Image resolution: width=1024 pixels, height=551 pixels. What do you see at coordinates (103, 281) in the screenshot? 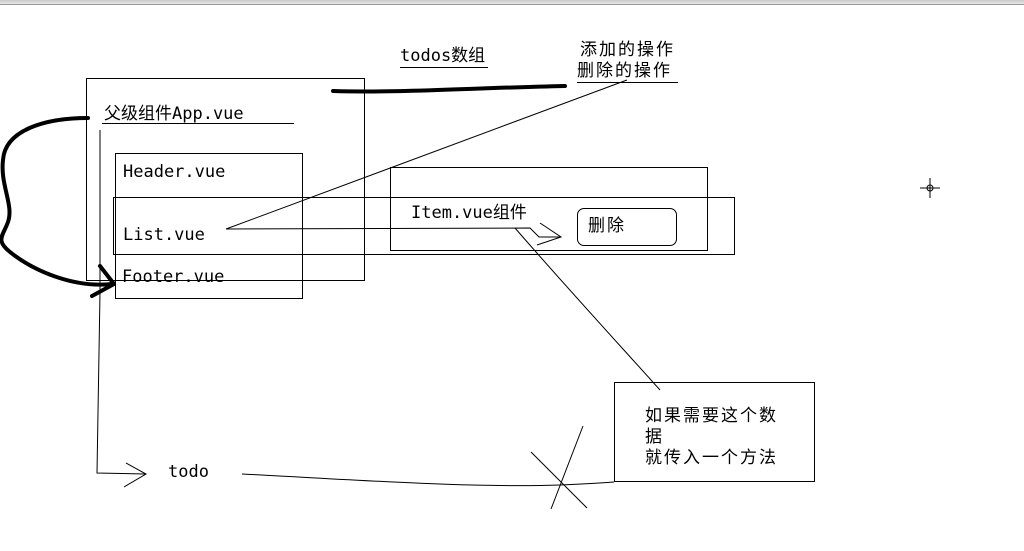
I see `thick-arrowhead` at bounding box center [103, 281].